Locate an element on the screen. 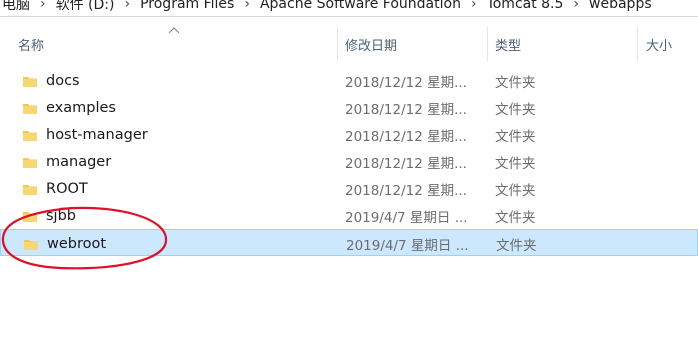 This screenshot has width=698, height=337. file-name: examples is located at coordinates (81, 107).